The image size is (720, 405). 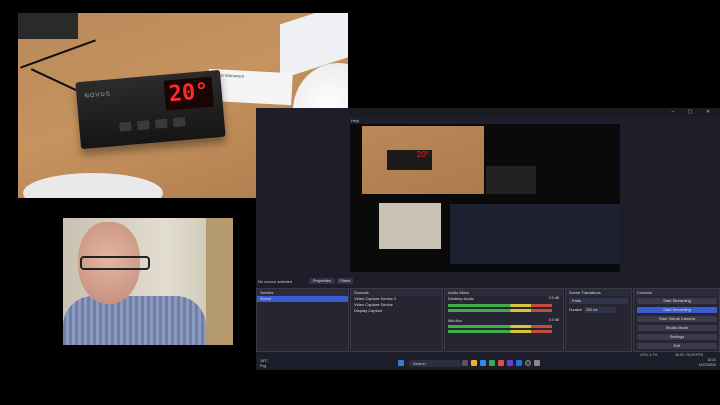 I want to click on laptop-corner, so click(x=48, y=26).